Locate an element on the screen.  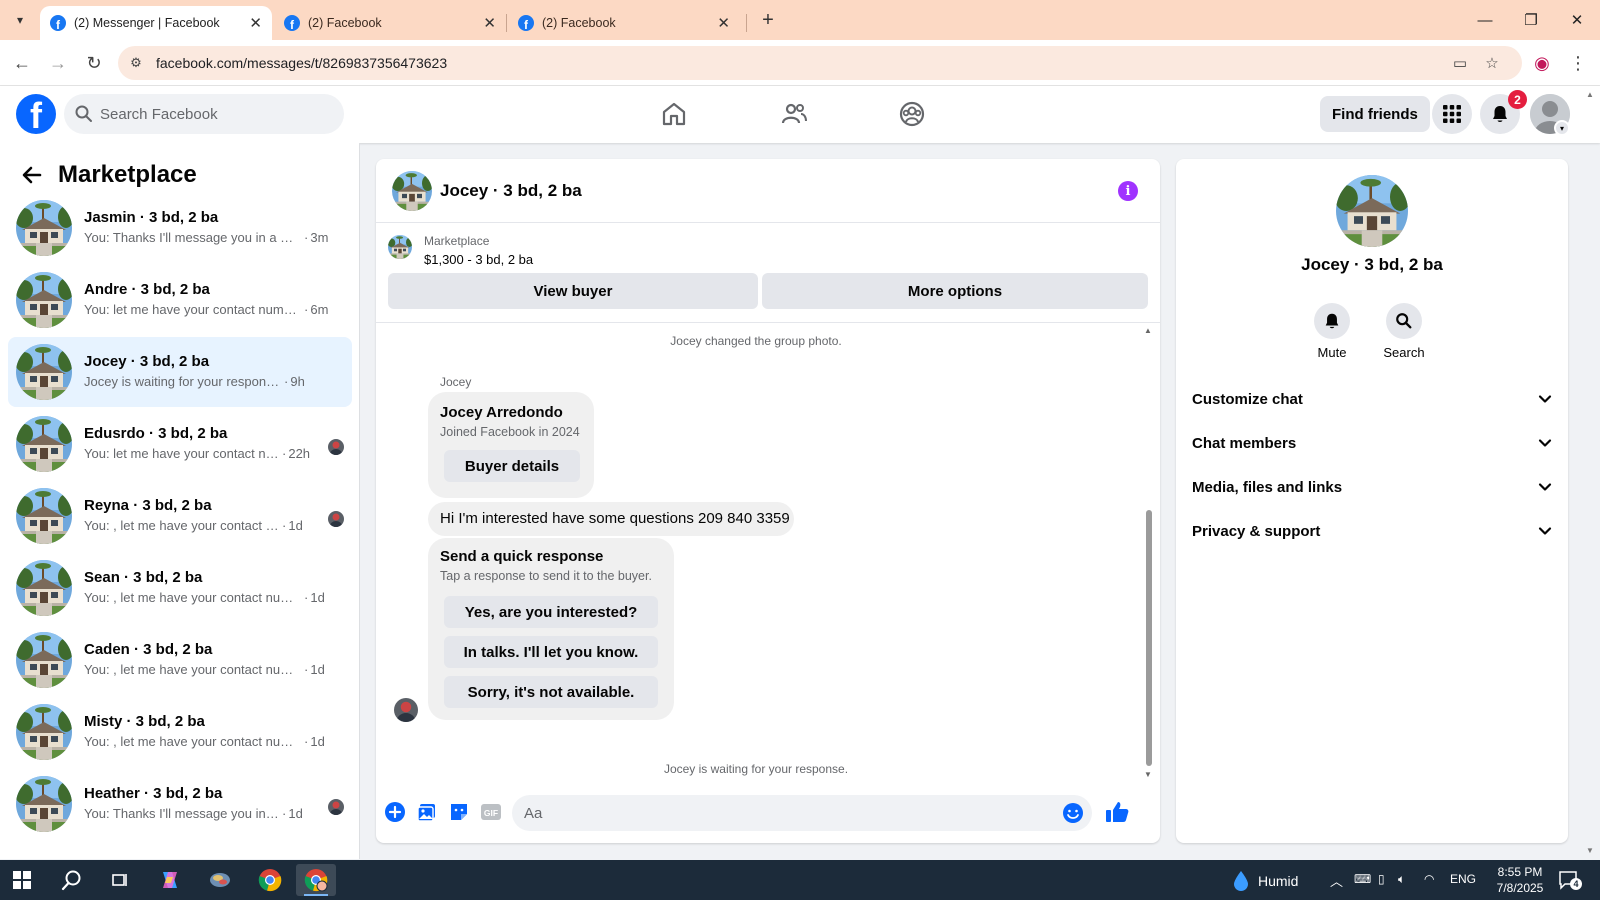
taskbar-clock: 8:55 PM 7/8/2025 is located at coordinates (1520, 880).